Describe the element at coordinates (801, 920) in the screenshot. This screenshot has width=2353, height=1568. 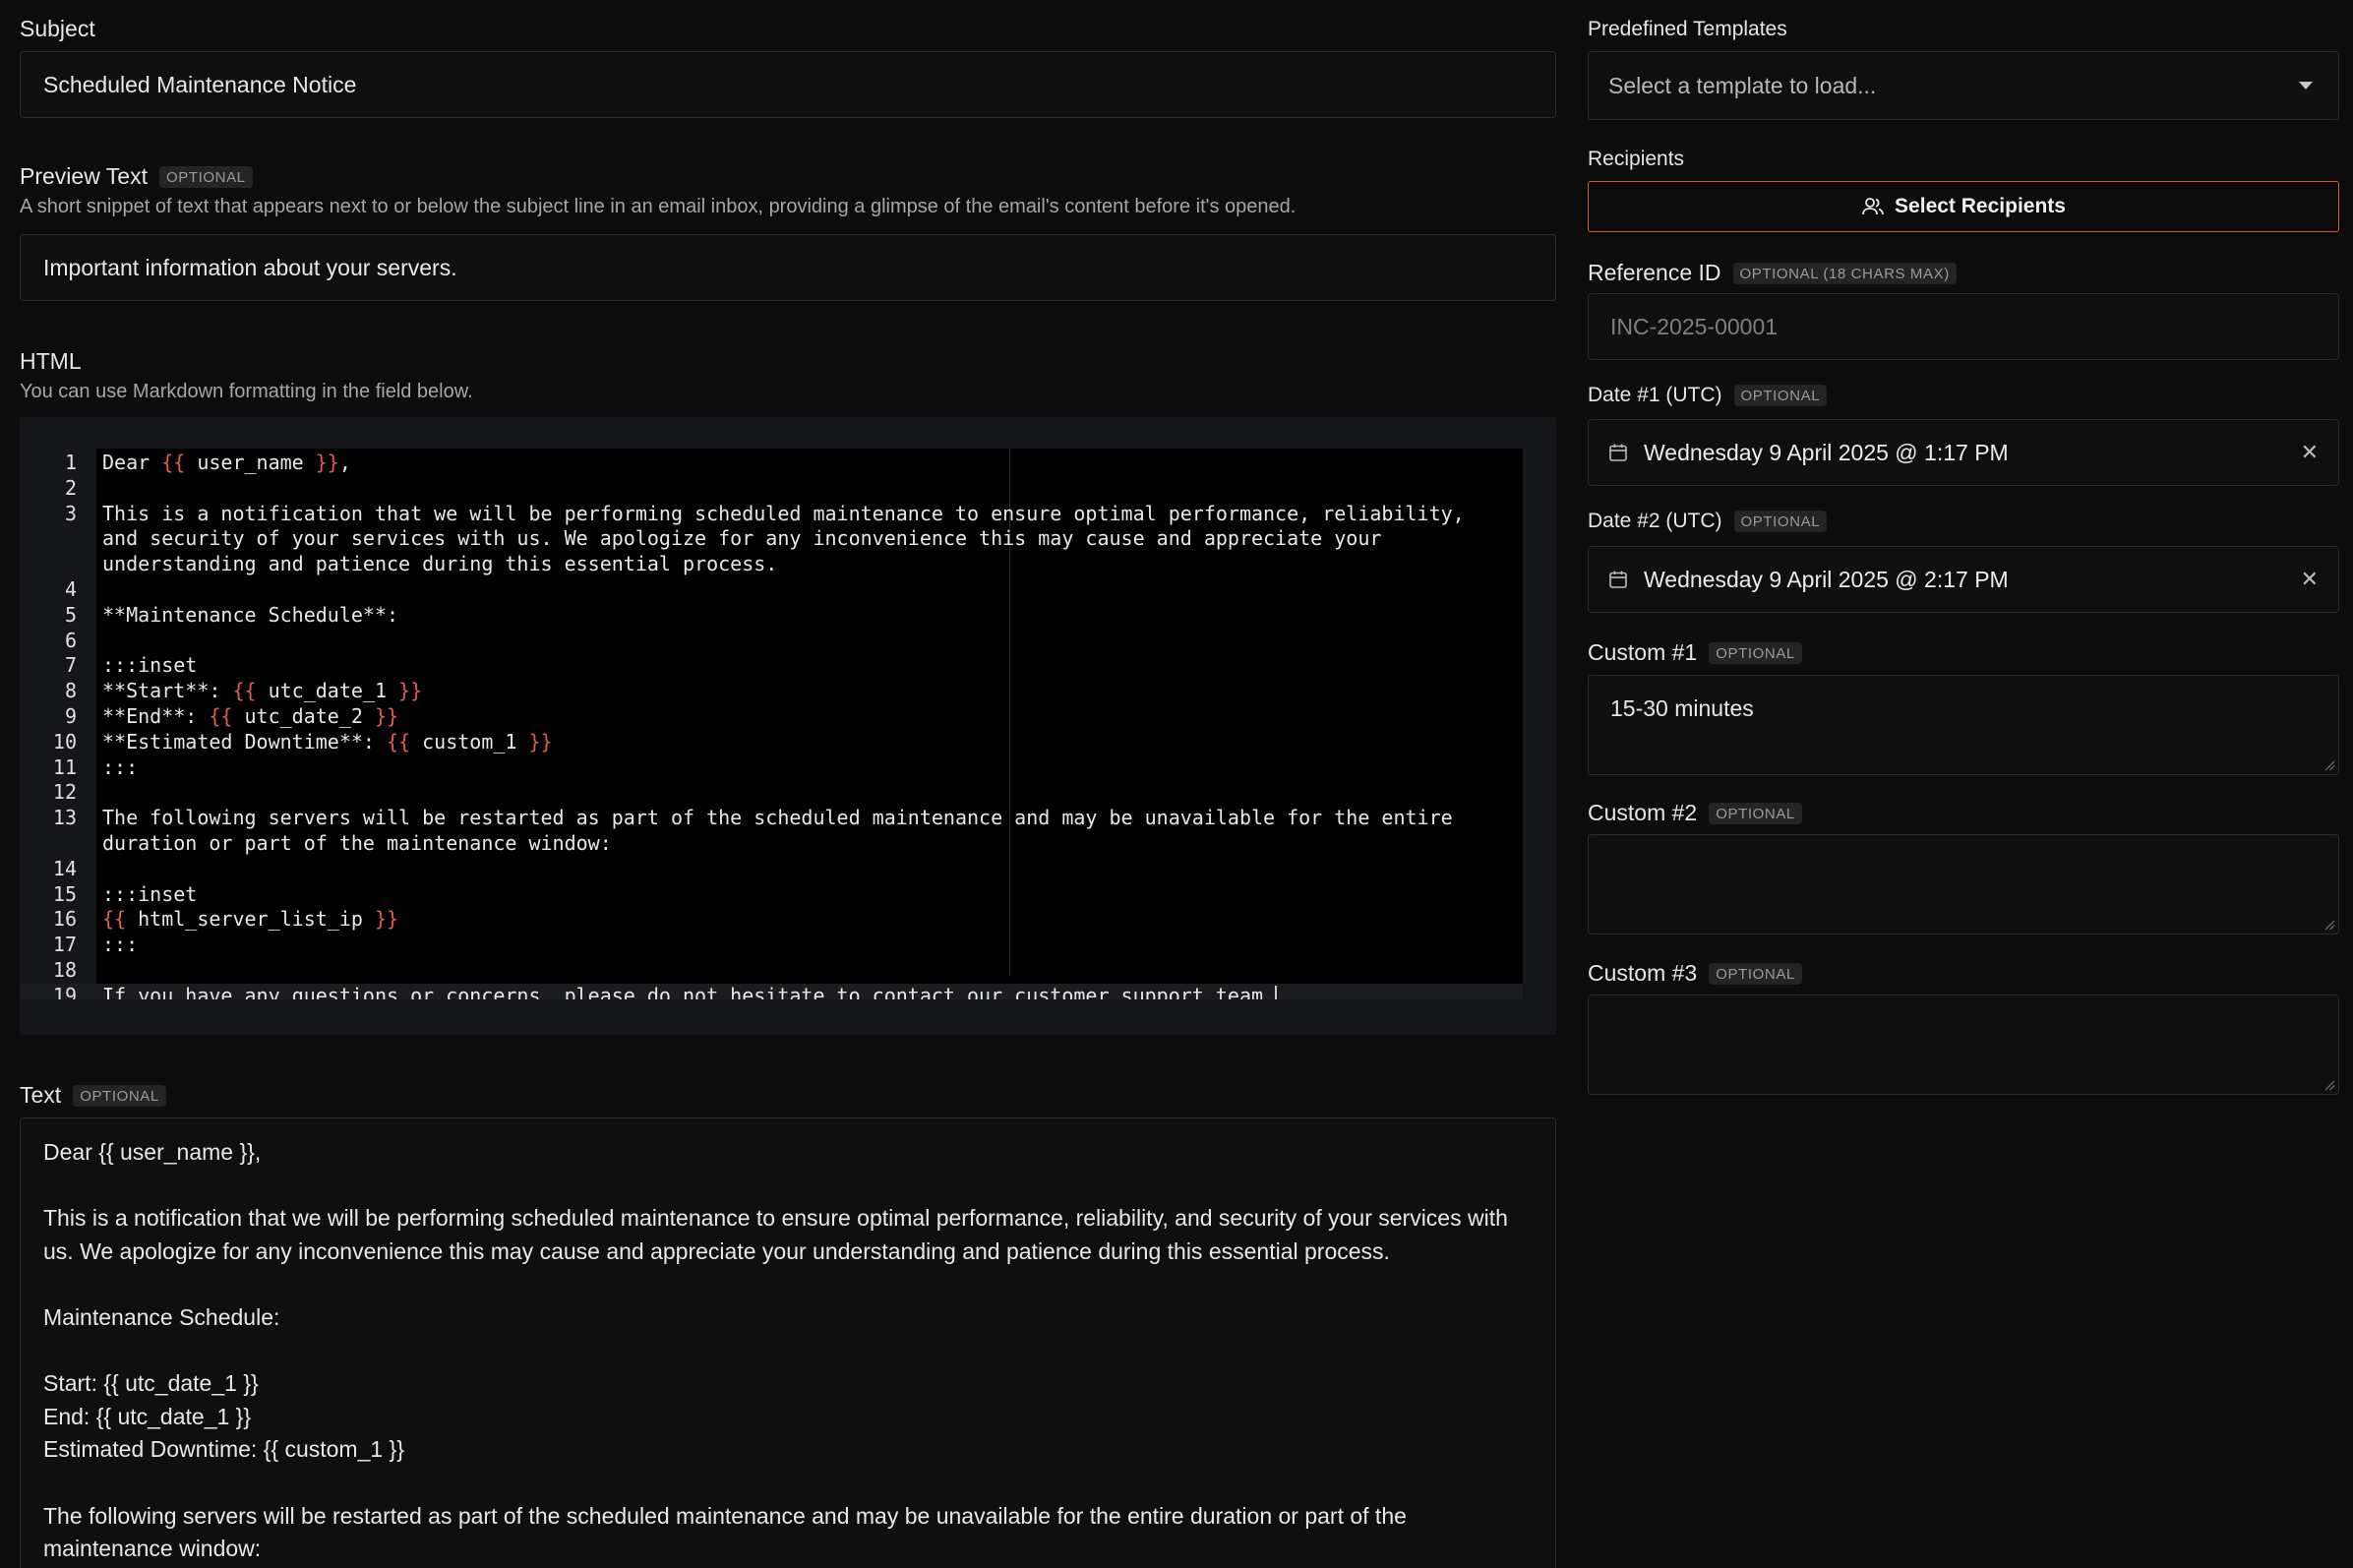
I see `code-line-text: {{ html_server_list_ip }}` at that location.